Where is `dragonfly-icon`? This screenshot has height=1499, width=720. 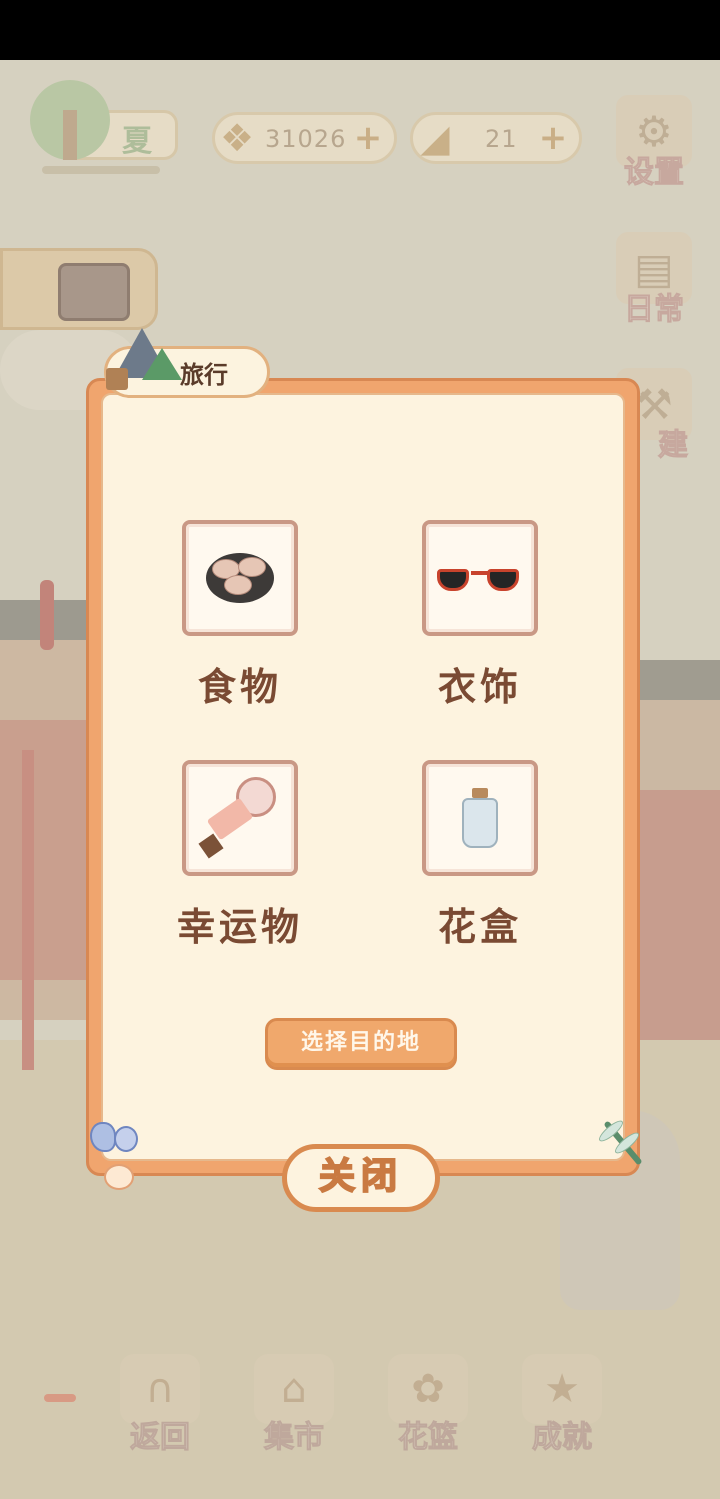
dragonfly-icon is located at coordinates (624, 1142).